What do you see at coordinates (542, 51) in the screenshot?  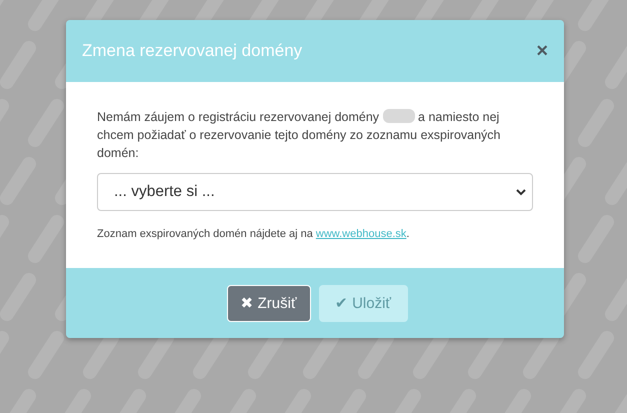 I see `close-button: ×` at bounding box center [542, 51].